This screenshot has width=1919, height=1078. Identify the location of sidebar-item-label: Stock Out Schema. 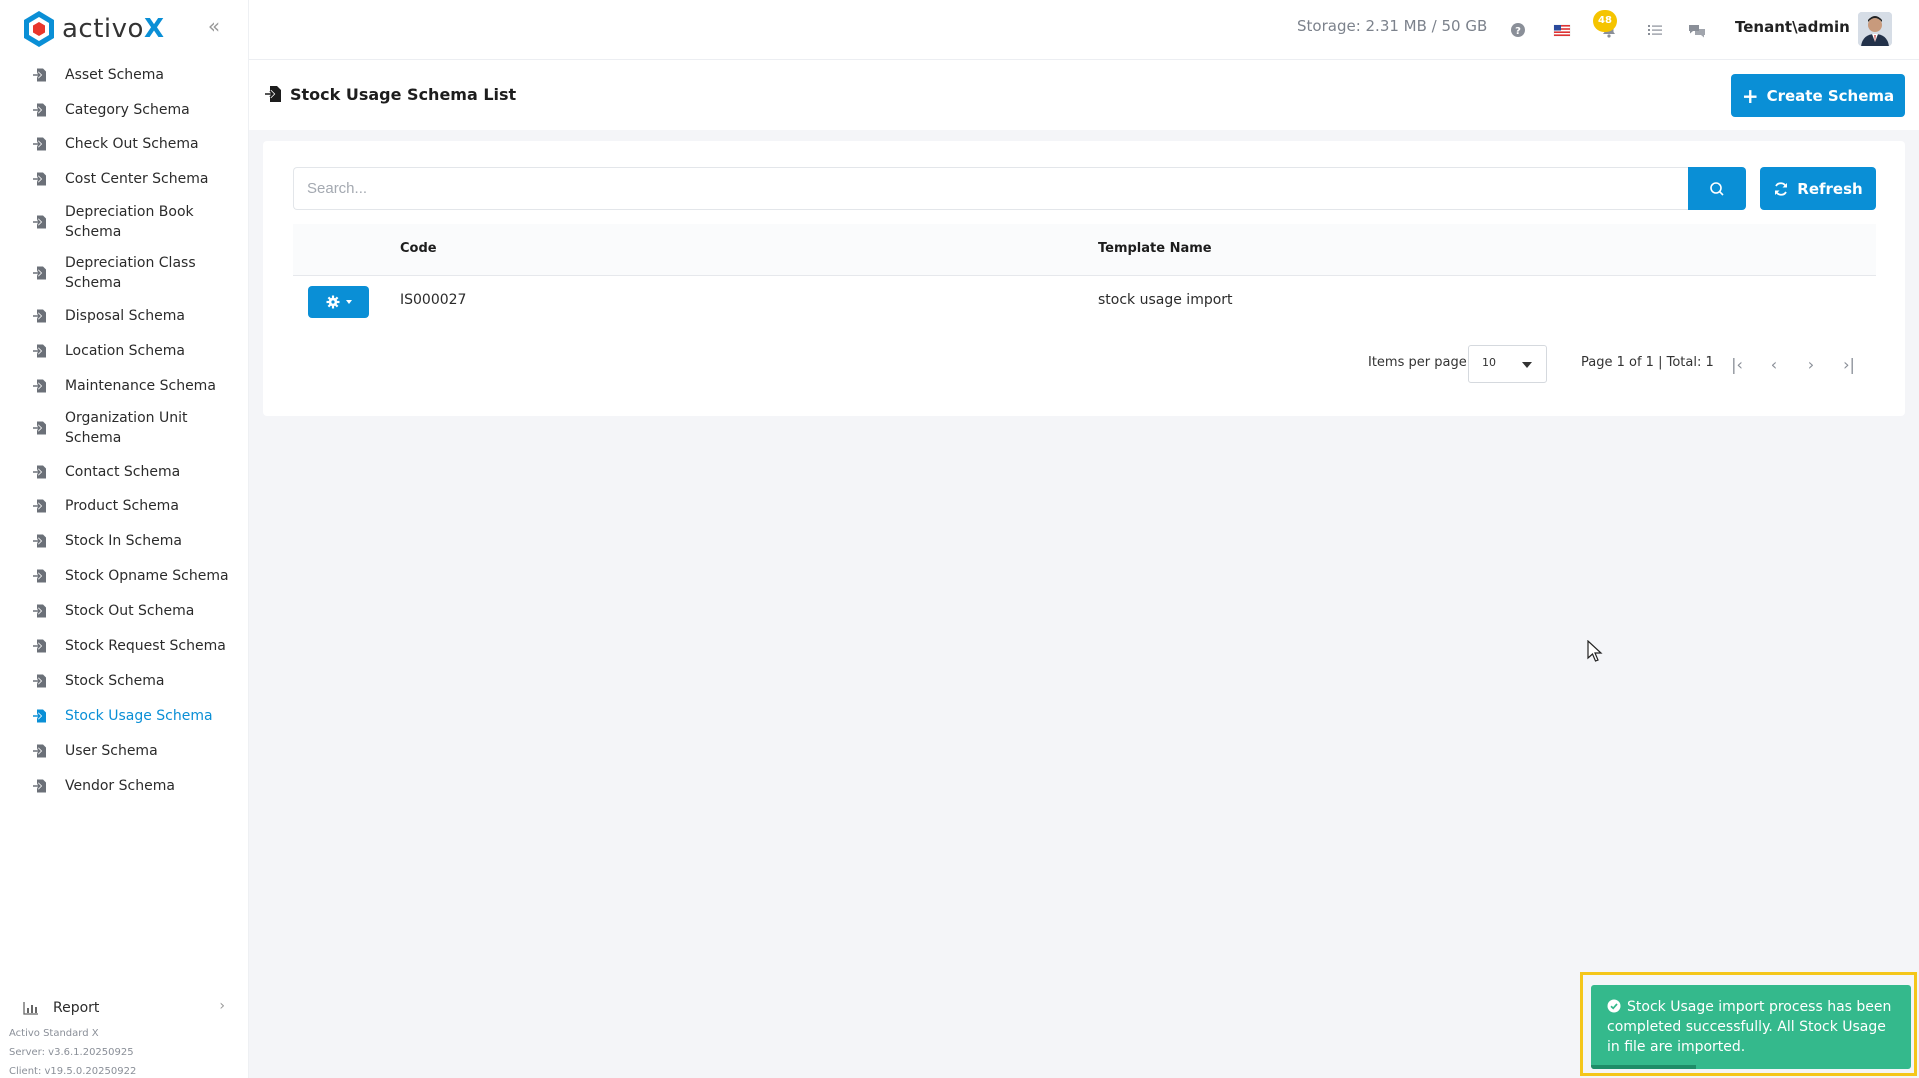
(130, 611).